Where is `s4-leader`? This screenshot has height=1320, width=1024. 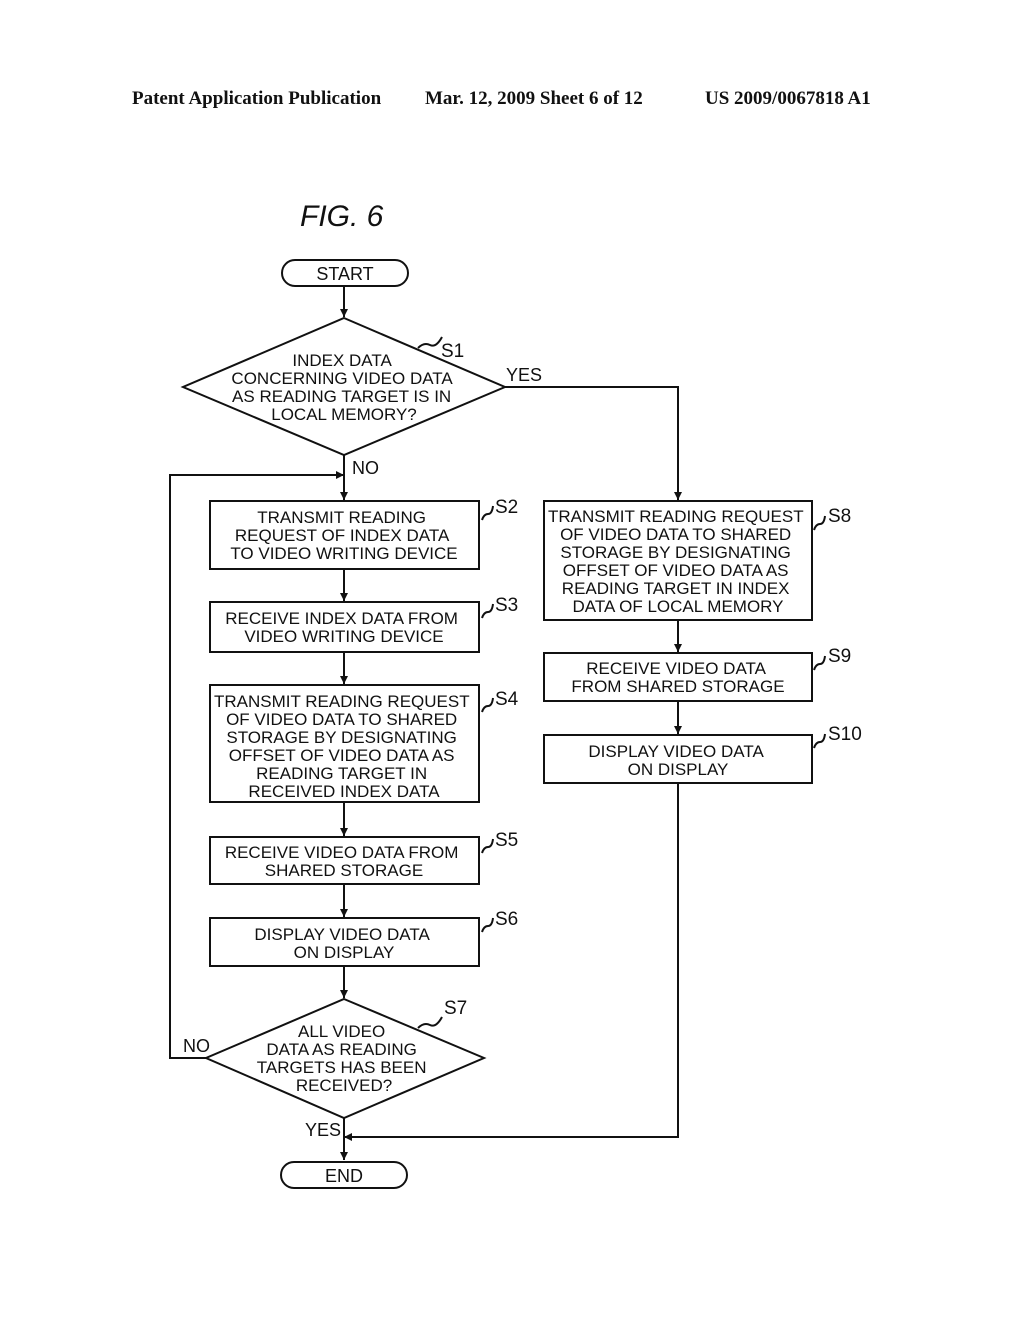 s4-leader is located at coordinates (487, 705).